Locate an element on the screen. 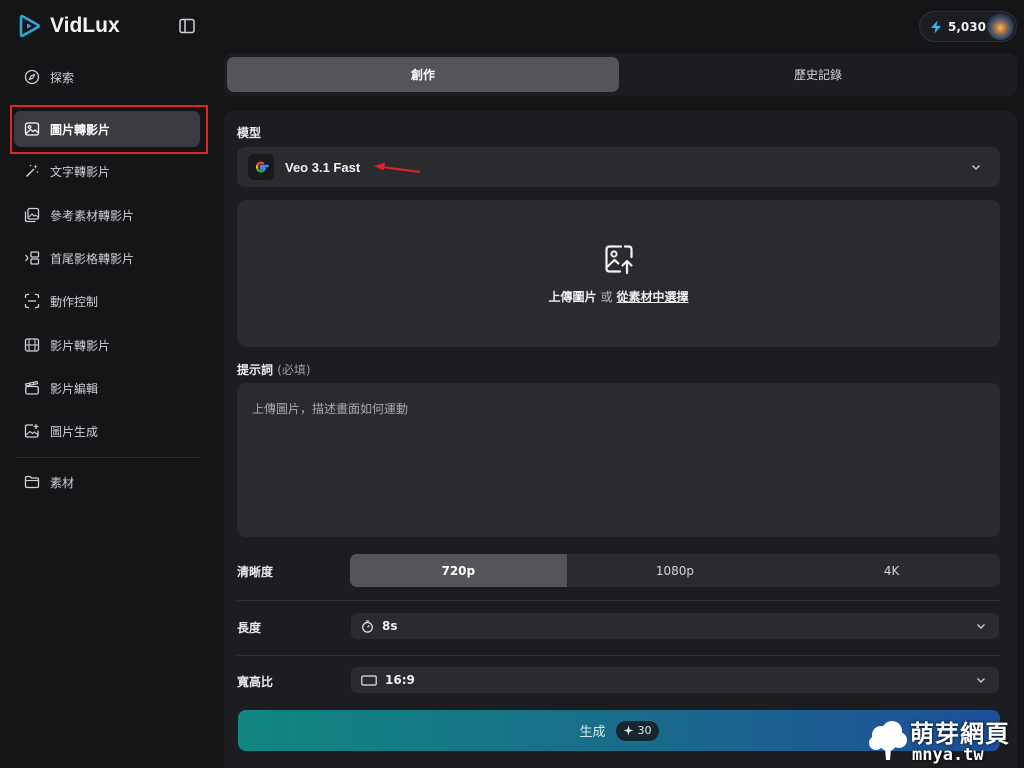 The height and width of the screenshot is (768, 1024). upload-or-text: 或 is located at coordinates (606, 297).